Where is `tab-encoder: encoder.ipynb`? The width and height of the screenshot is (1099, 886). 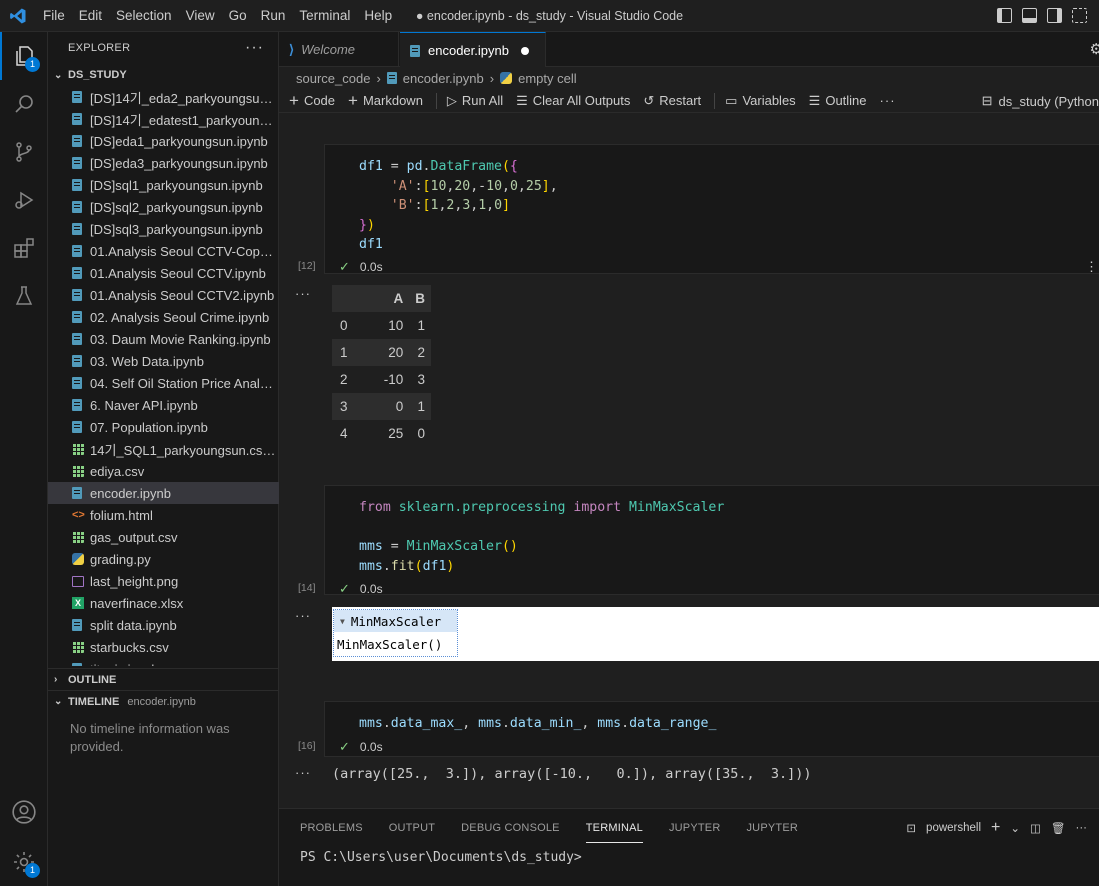 tab-encoder: encoder.ipynb is located at coordinates (473, 50).